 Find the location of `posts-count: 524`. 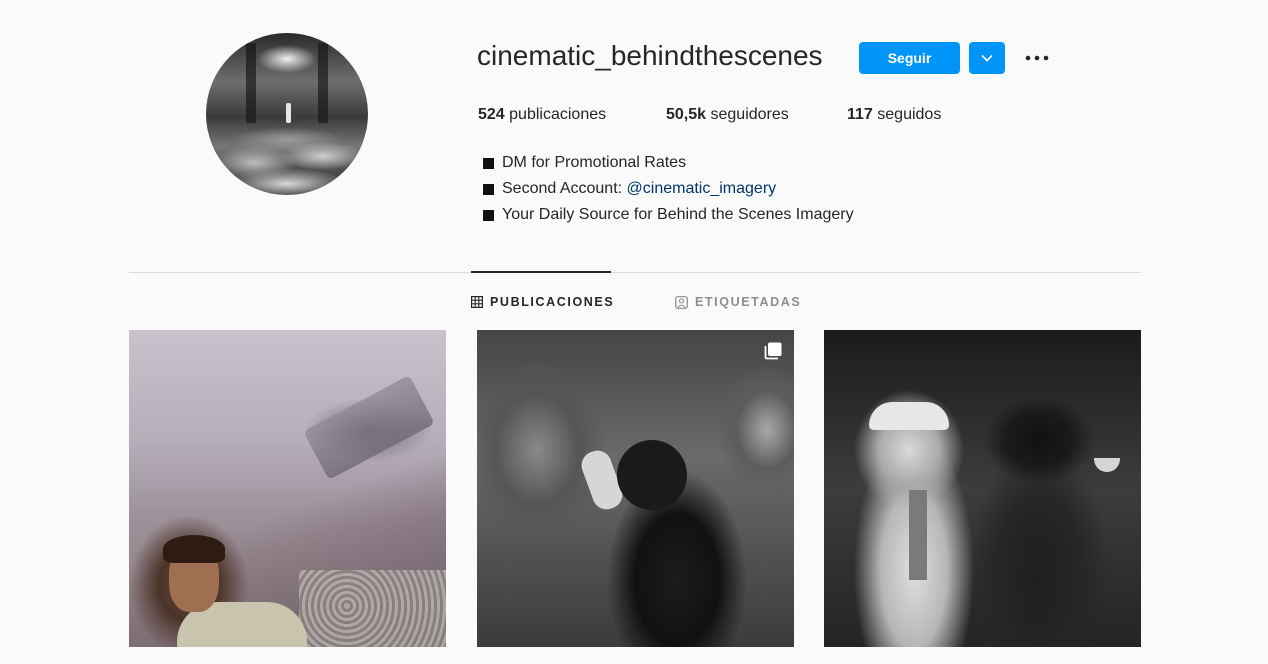

posts-count: 524 is located at coordinates (491, 114).